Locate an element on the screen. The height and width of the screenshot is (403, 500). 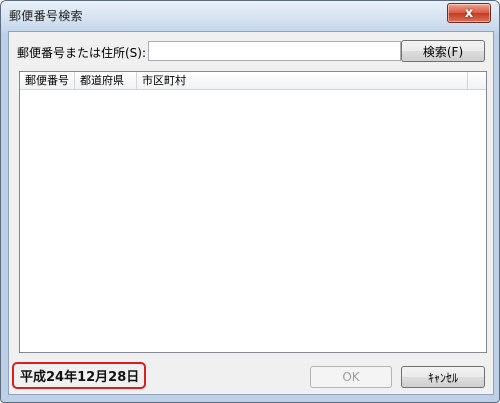
list-header: 郵便番号 都道府県 市区町村 is located at coordinates (253, 81).